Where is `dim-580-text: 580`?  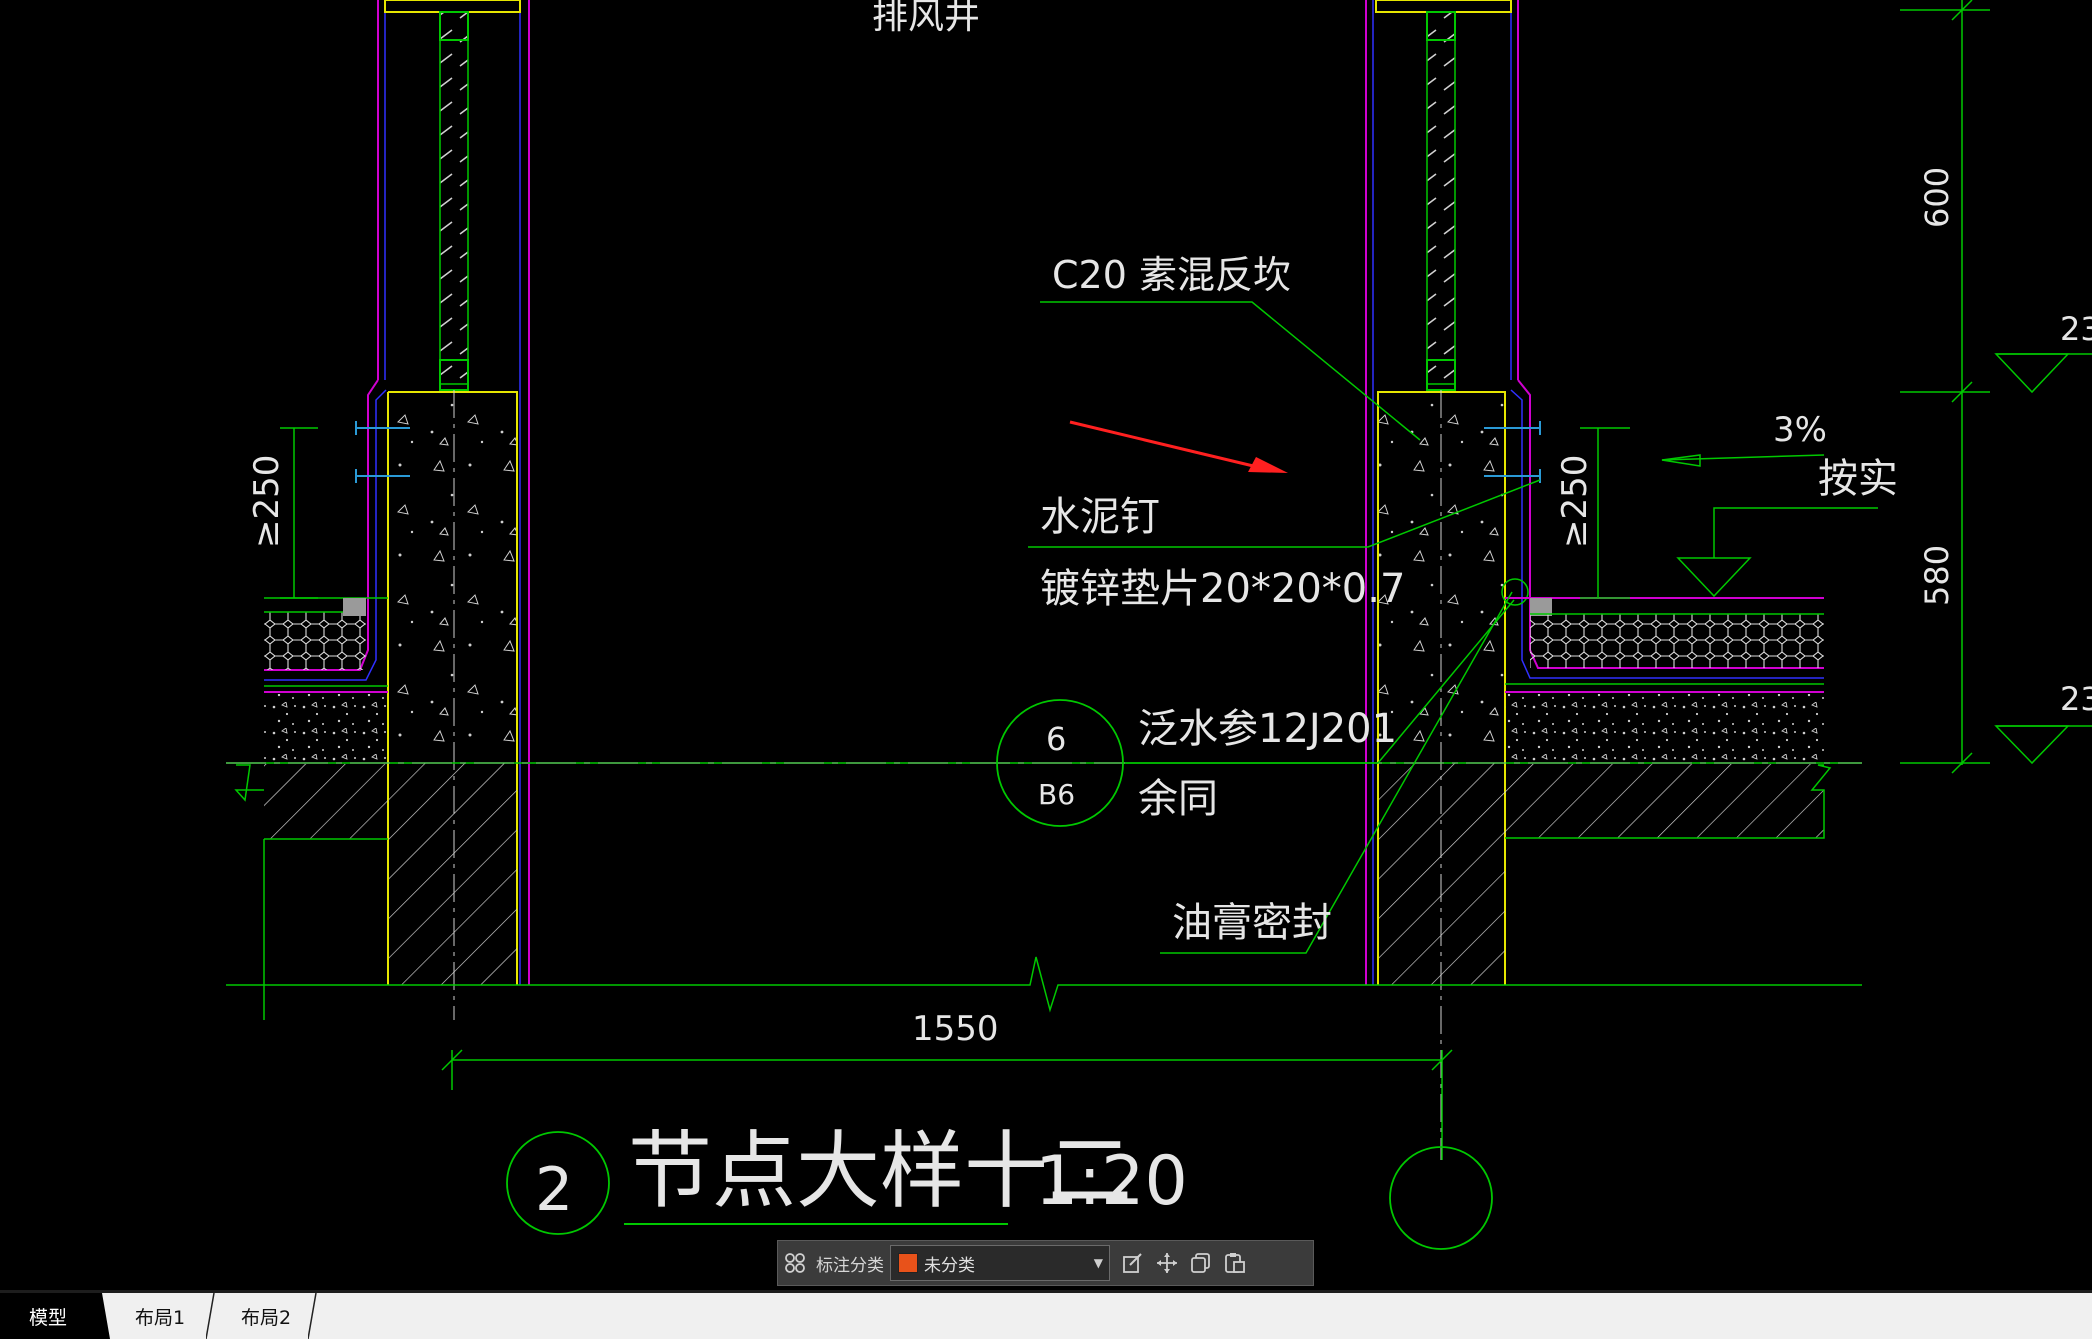 dim-580-text: 580 is located at coordinates (1937, 575).